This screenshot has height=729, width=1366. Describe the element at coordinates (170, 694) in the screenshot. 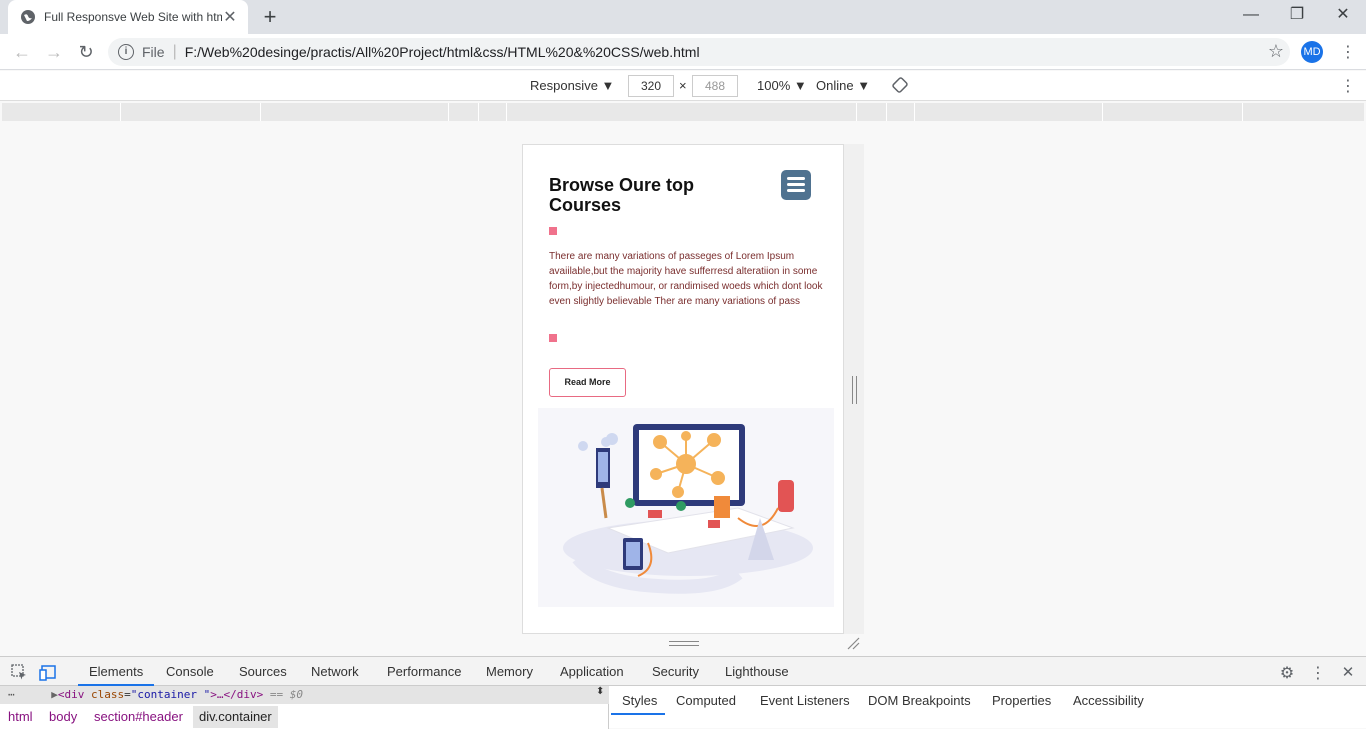

I see `dom-attr-value: "container "` at that location.